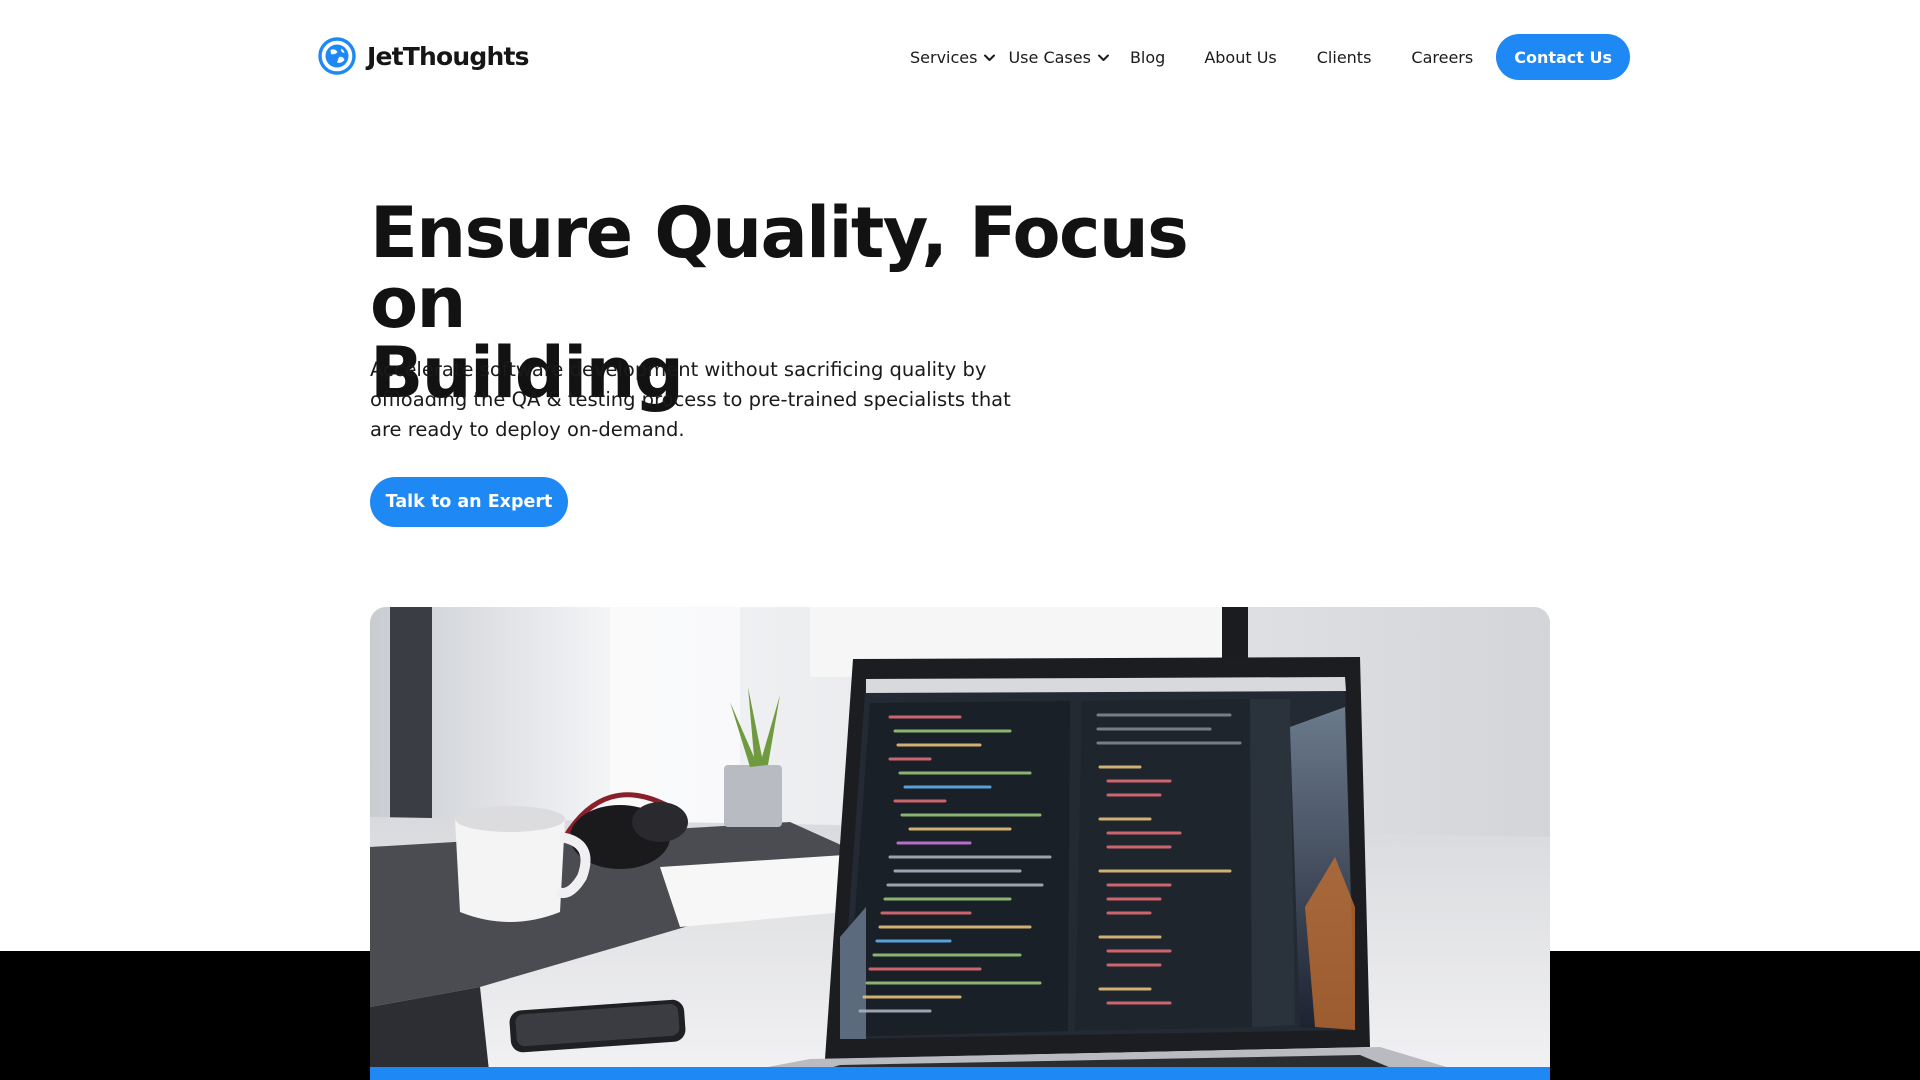  I want to click on nav-item-about-us: About Us, so click(1240, 57).